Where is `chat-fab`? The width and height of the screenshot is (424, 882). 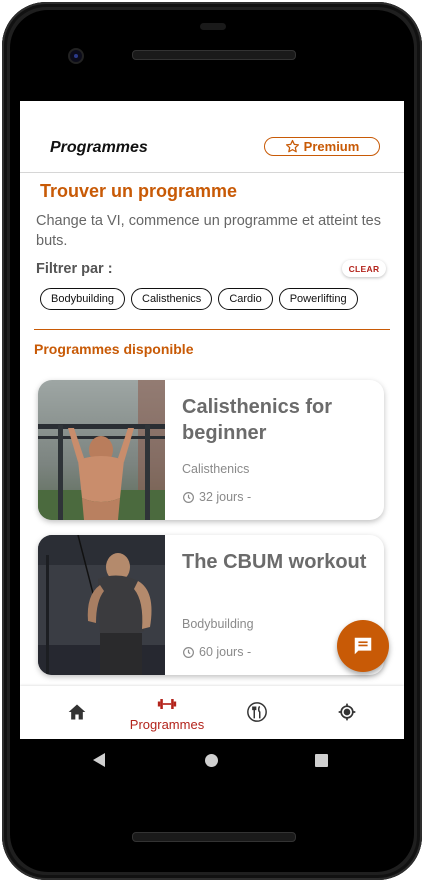
chat-fab is located at coordinates (363, 646).